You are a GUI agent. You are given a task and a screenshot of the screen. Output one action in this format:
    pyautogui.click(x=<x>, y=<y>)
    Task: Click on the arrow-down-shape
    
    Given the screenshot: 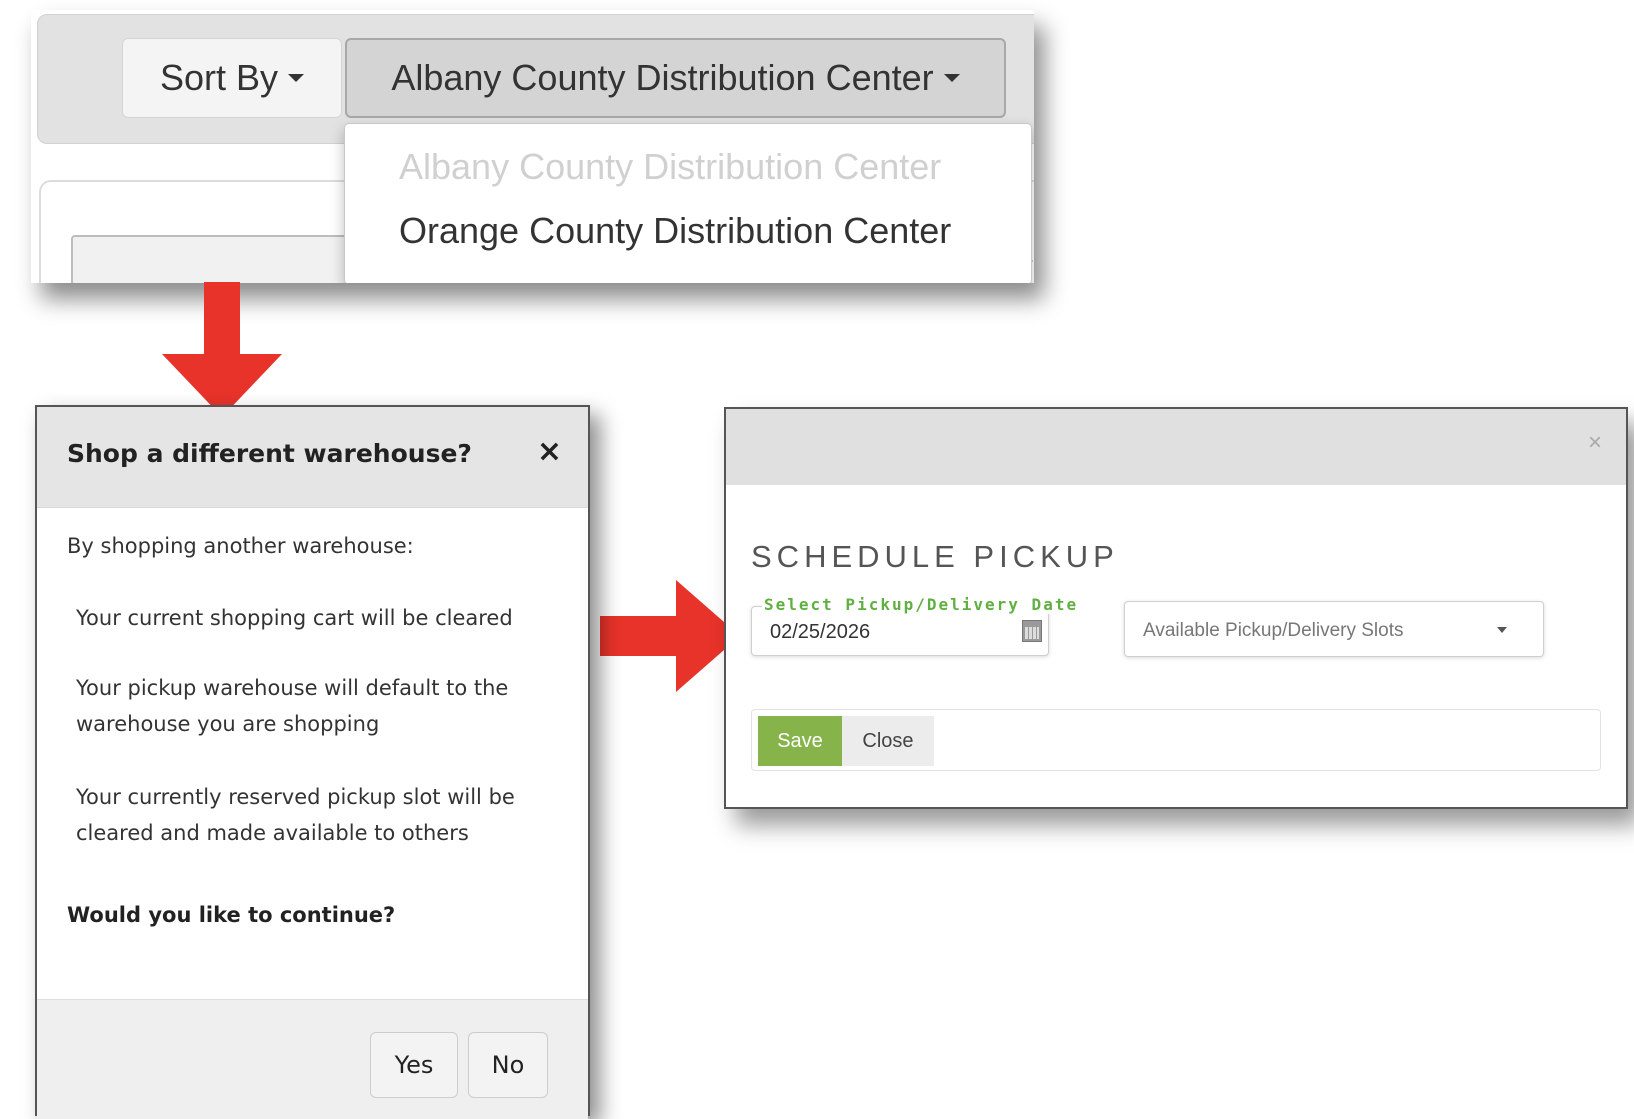 What is the action you would take?
    pyautogui.click(x=222, y=349)
    